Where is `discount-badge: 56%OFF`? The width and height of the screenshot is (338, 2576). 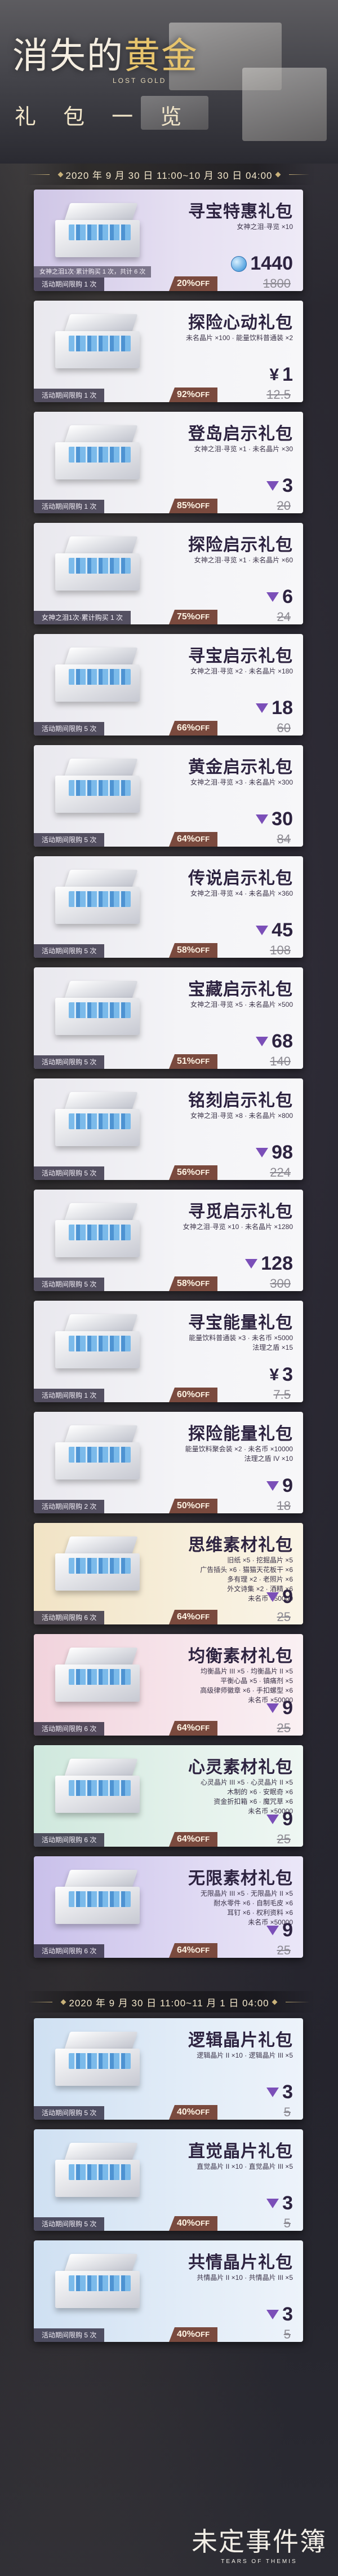
discount-badge: 56%OFF is located at coordinates (193, 1173).